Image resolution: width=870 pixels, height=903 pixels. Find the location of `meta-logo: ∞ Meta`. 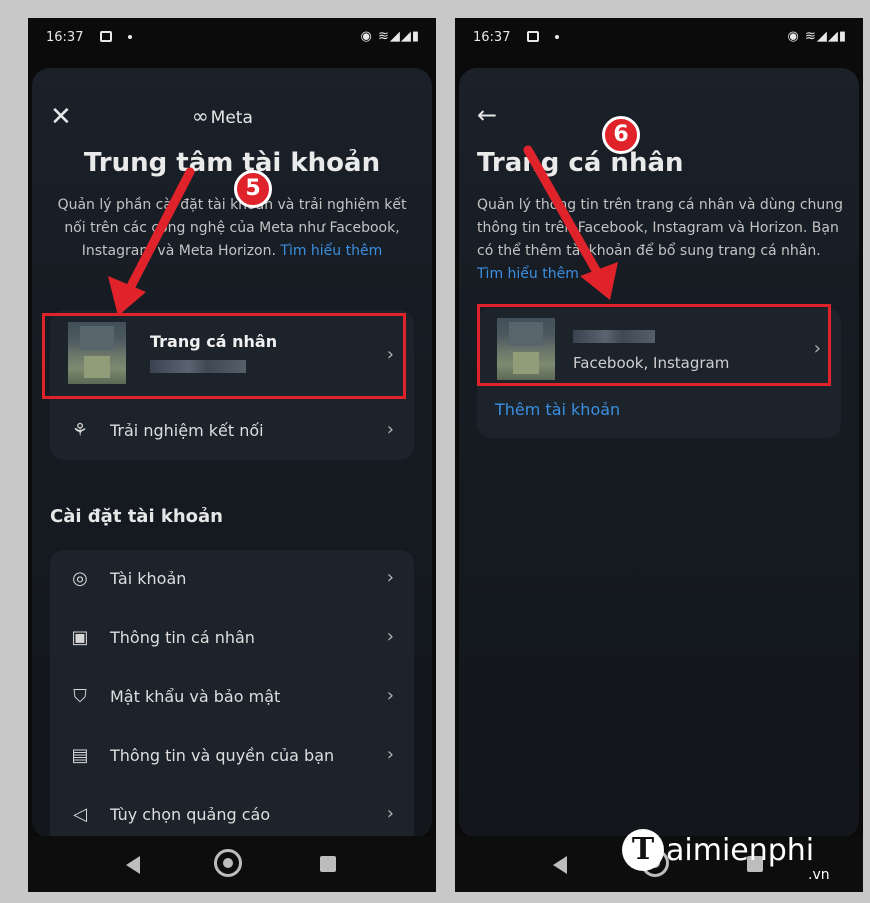

meta-logo: ∞ Meta is located at coordinates (222, 116).